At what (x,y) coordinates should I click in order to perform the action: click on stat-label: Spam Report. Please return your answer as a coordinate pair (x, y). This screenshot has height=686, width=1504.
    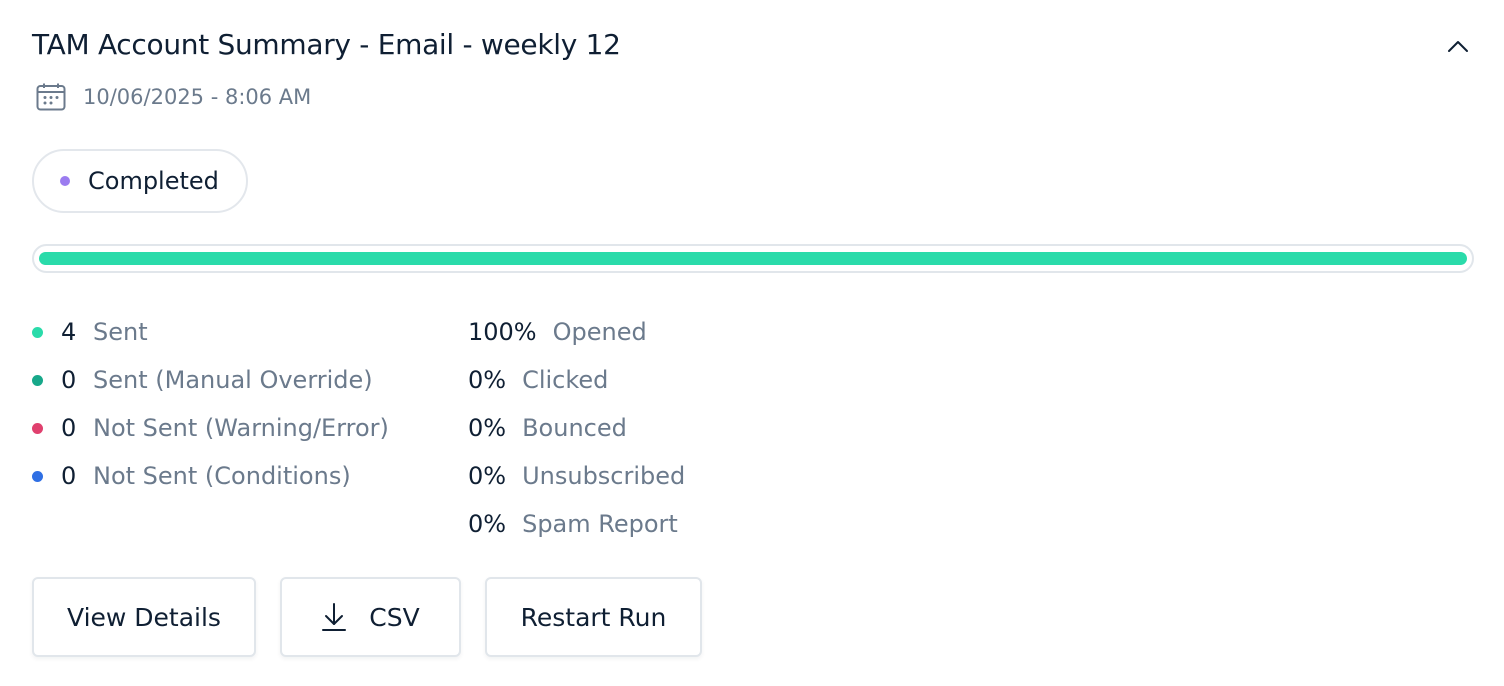
    Looking at the image, I should click on (600, 524).